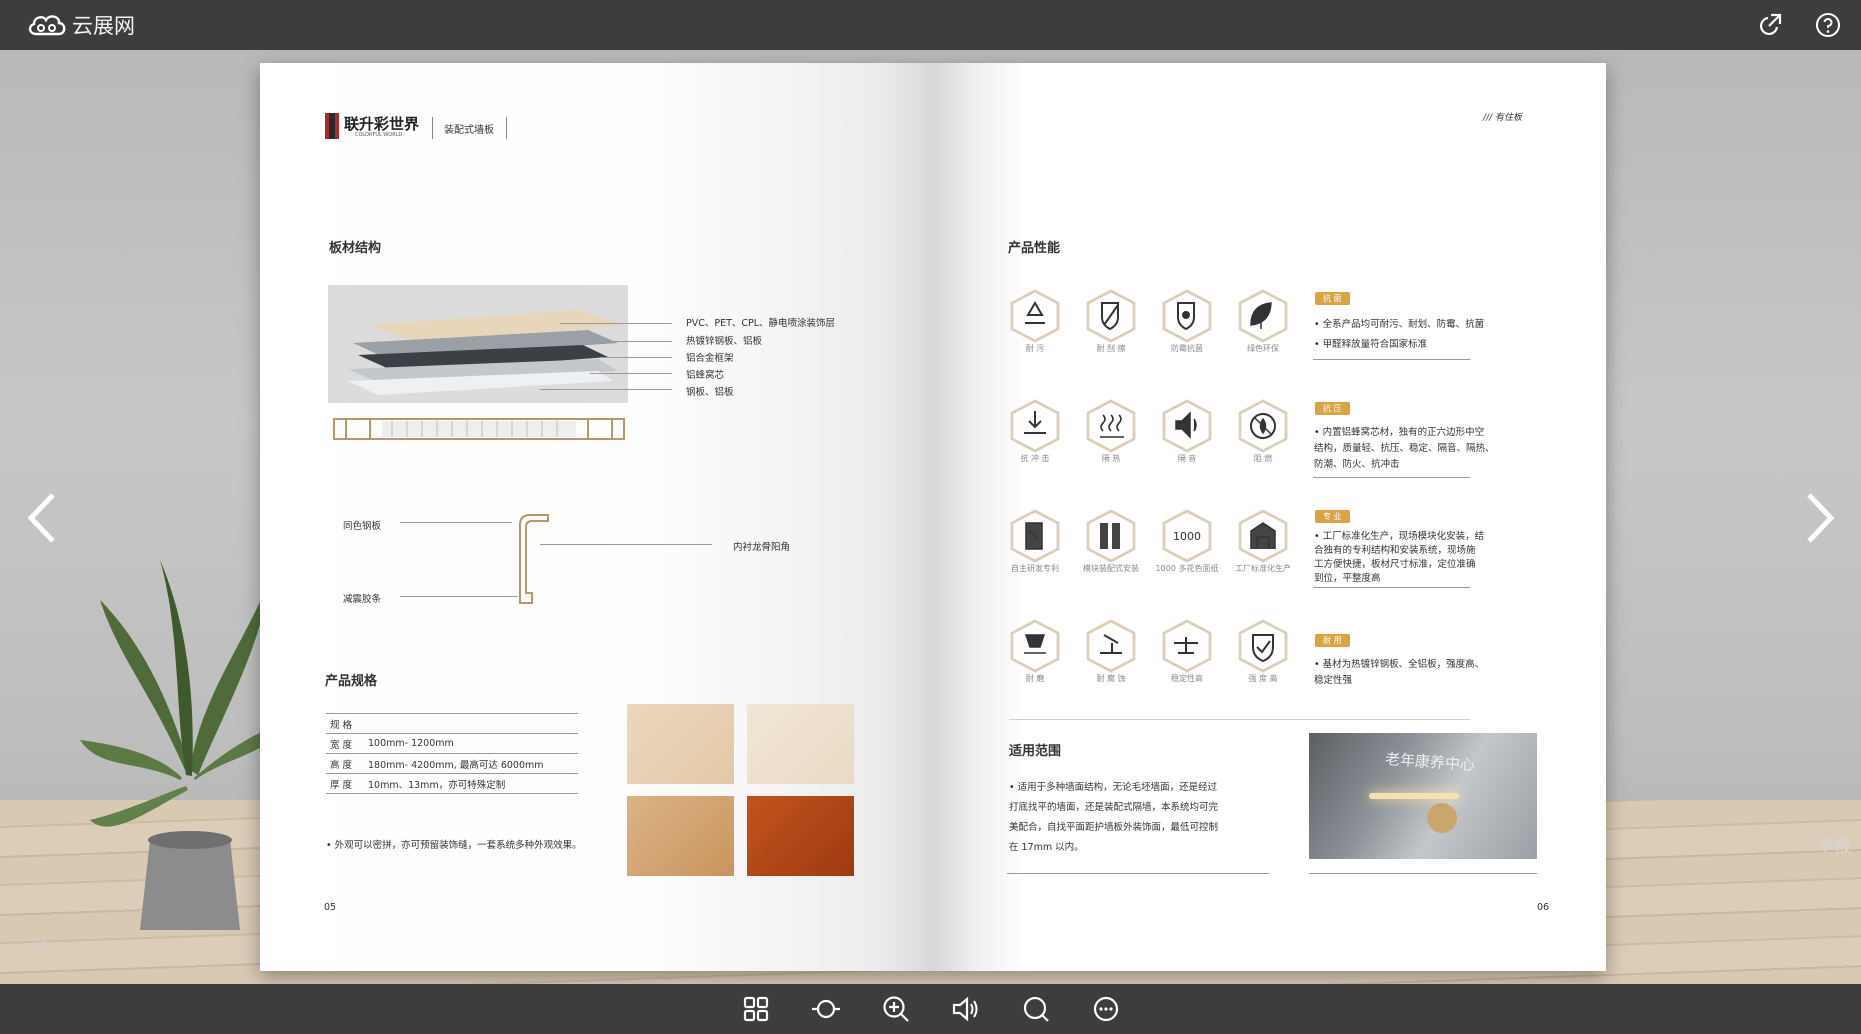 The image size is (1861, 1034). Describe the element at coordinates (534, 559) in the screenshot. I see `corner-profile-drawing` at that location.